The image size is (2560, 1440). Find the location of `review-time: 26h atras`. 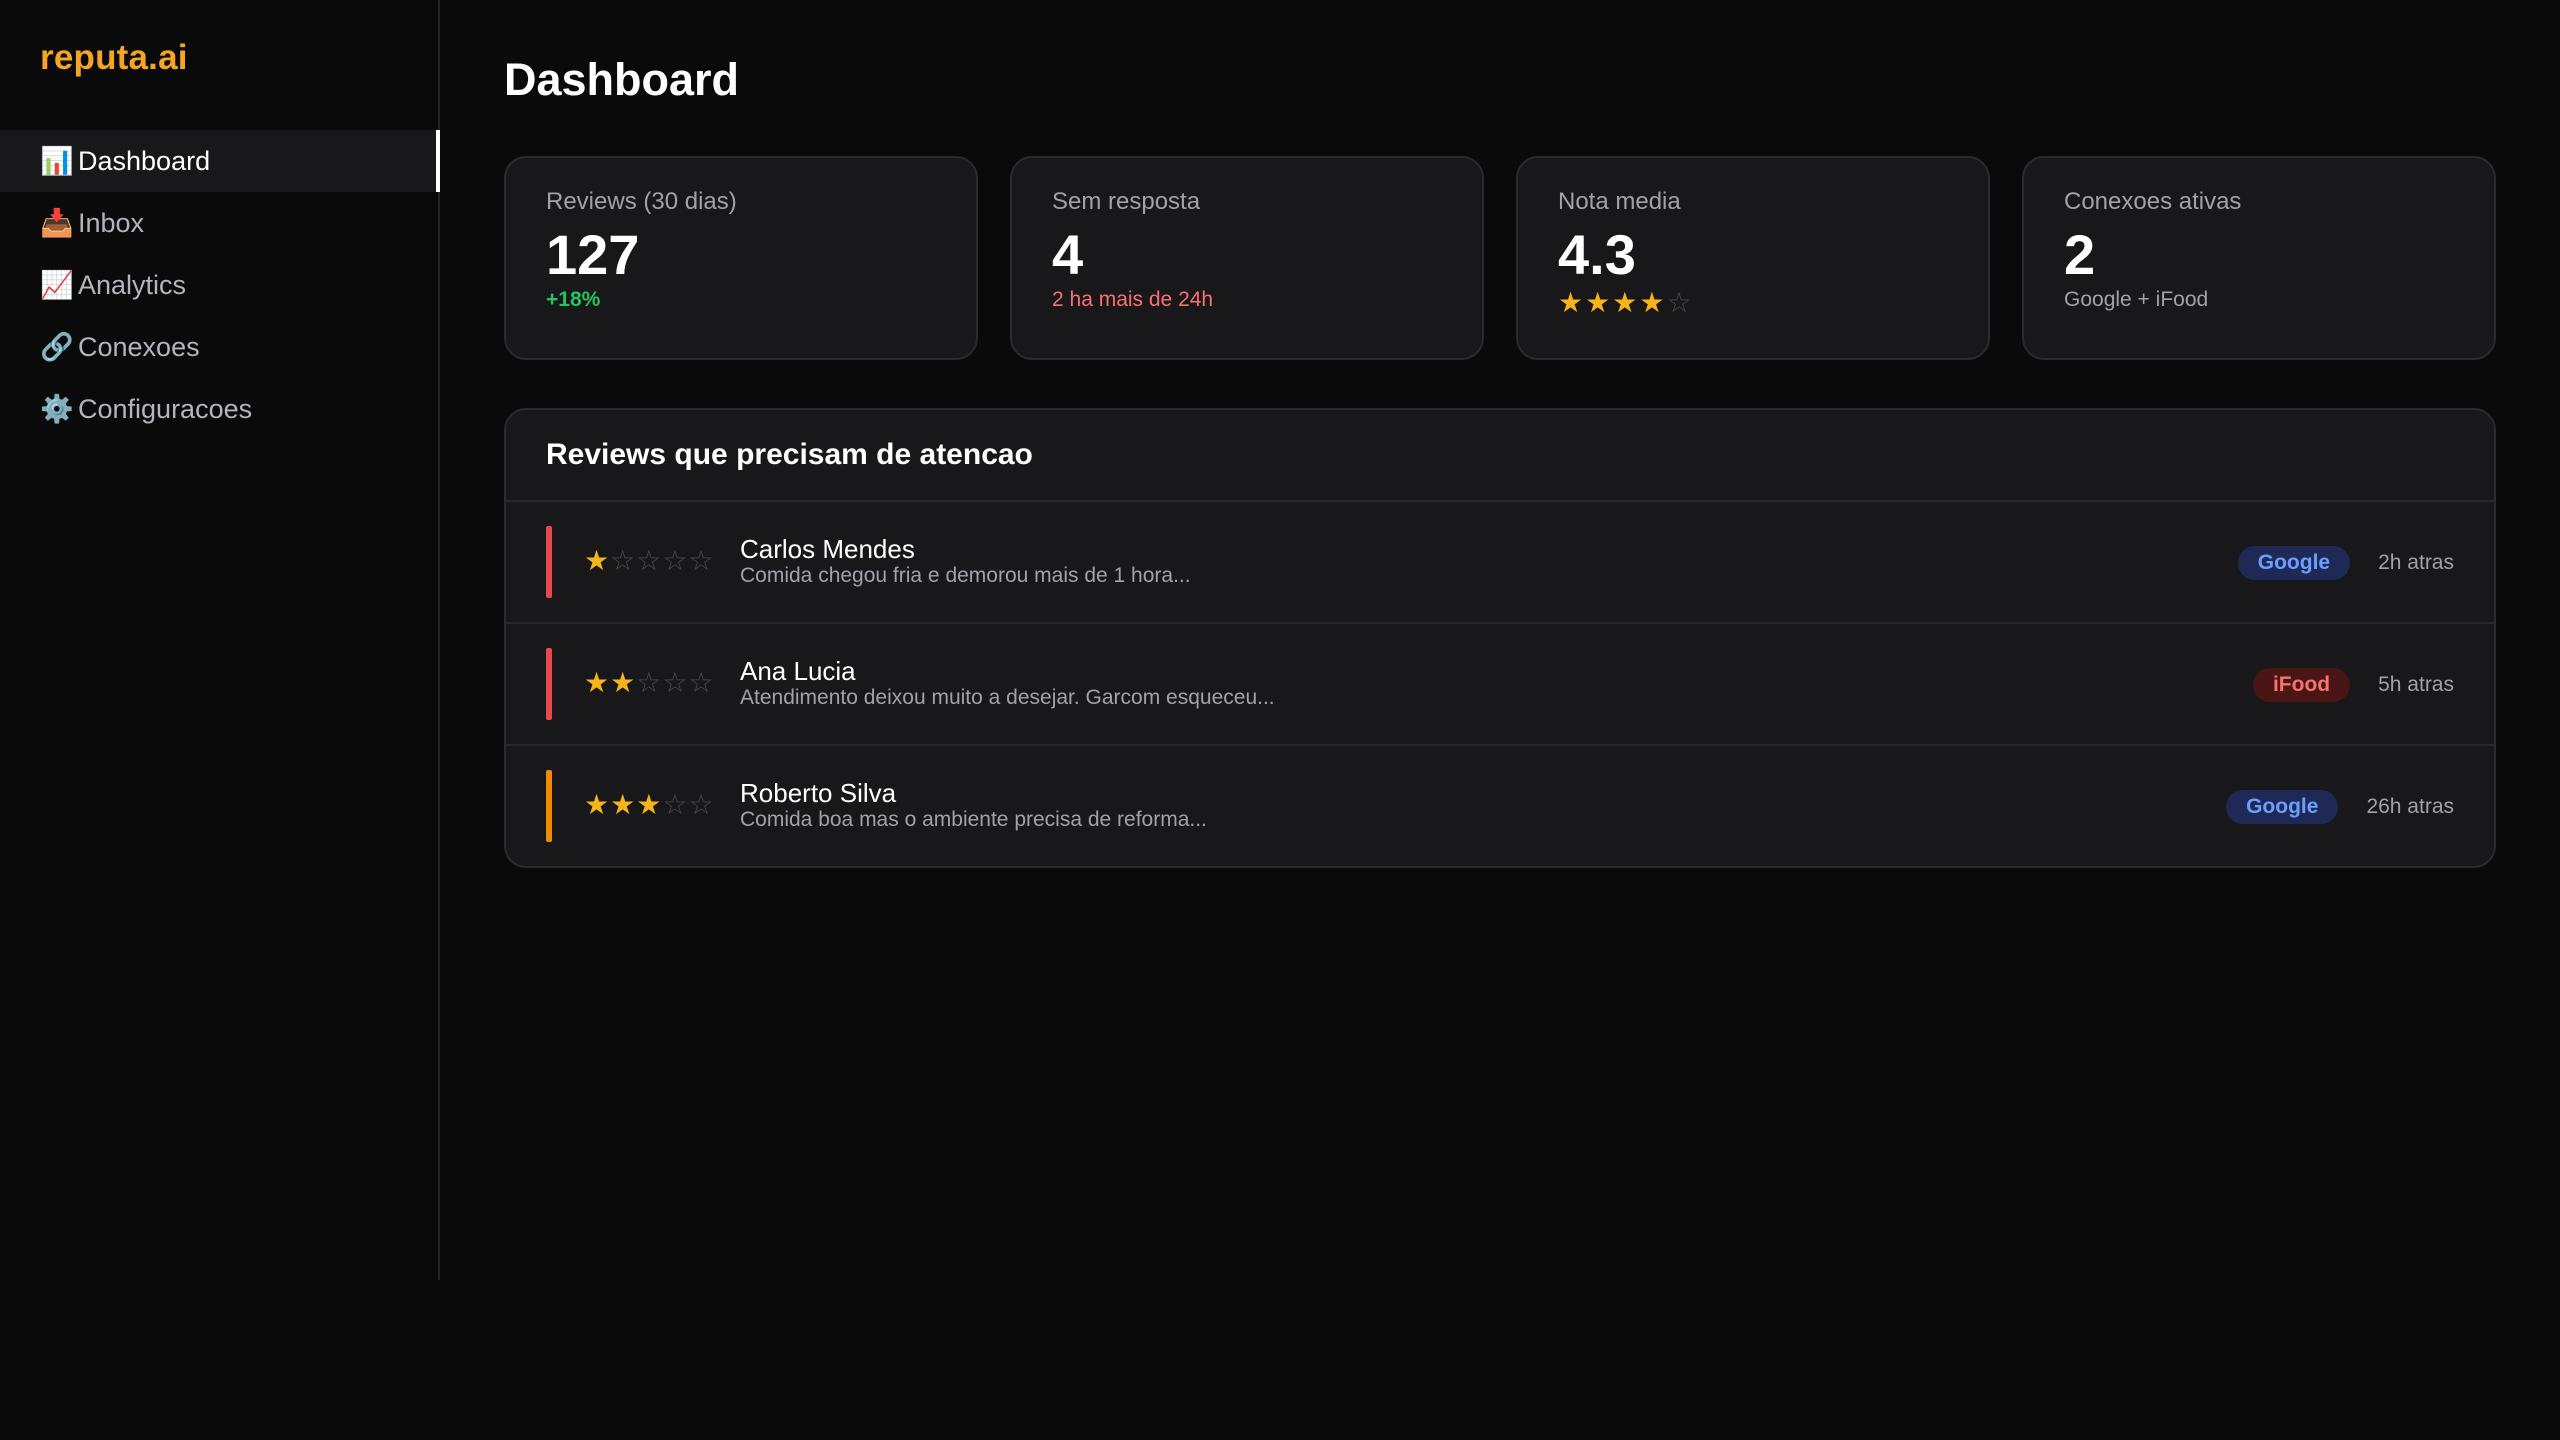

review-time: 26h atras is located at coordinates (2410, 806).